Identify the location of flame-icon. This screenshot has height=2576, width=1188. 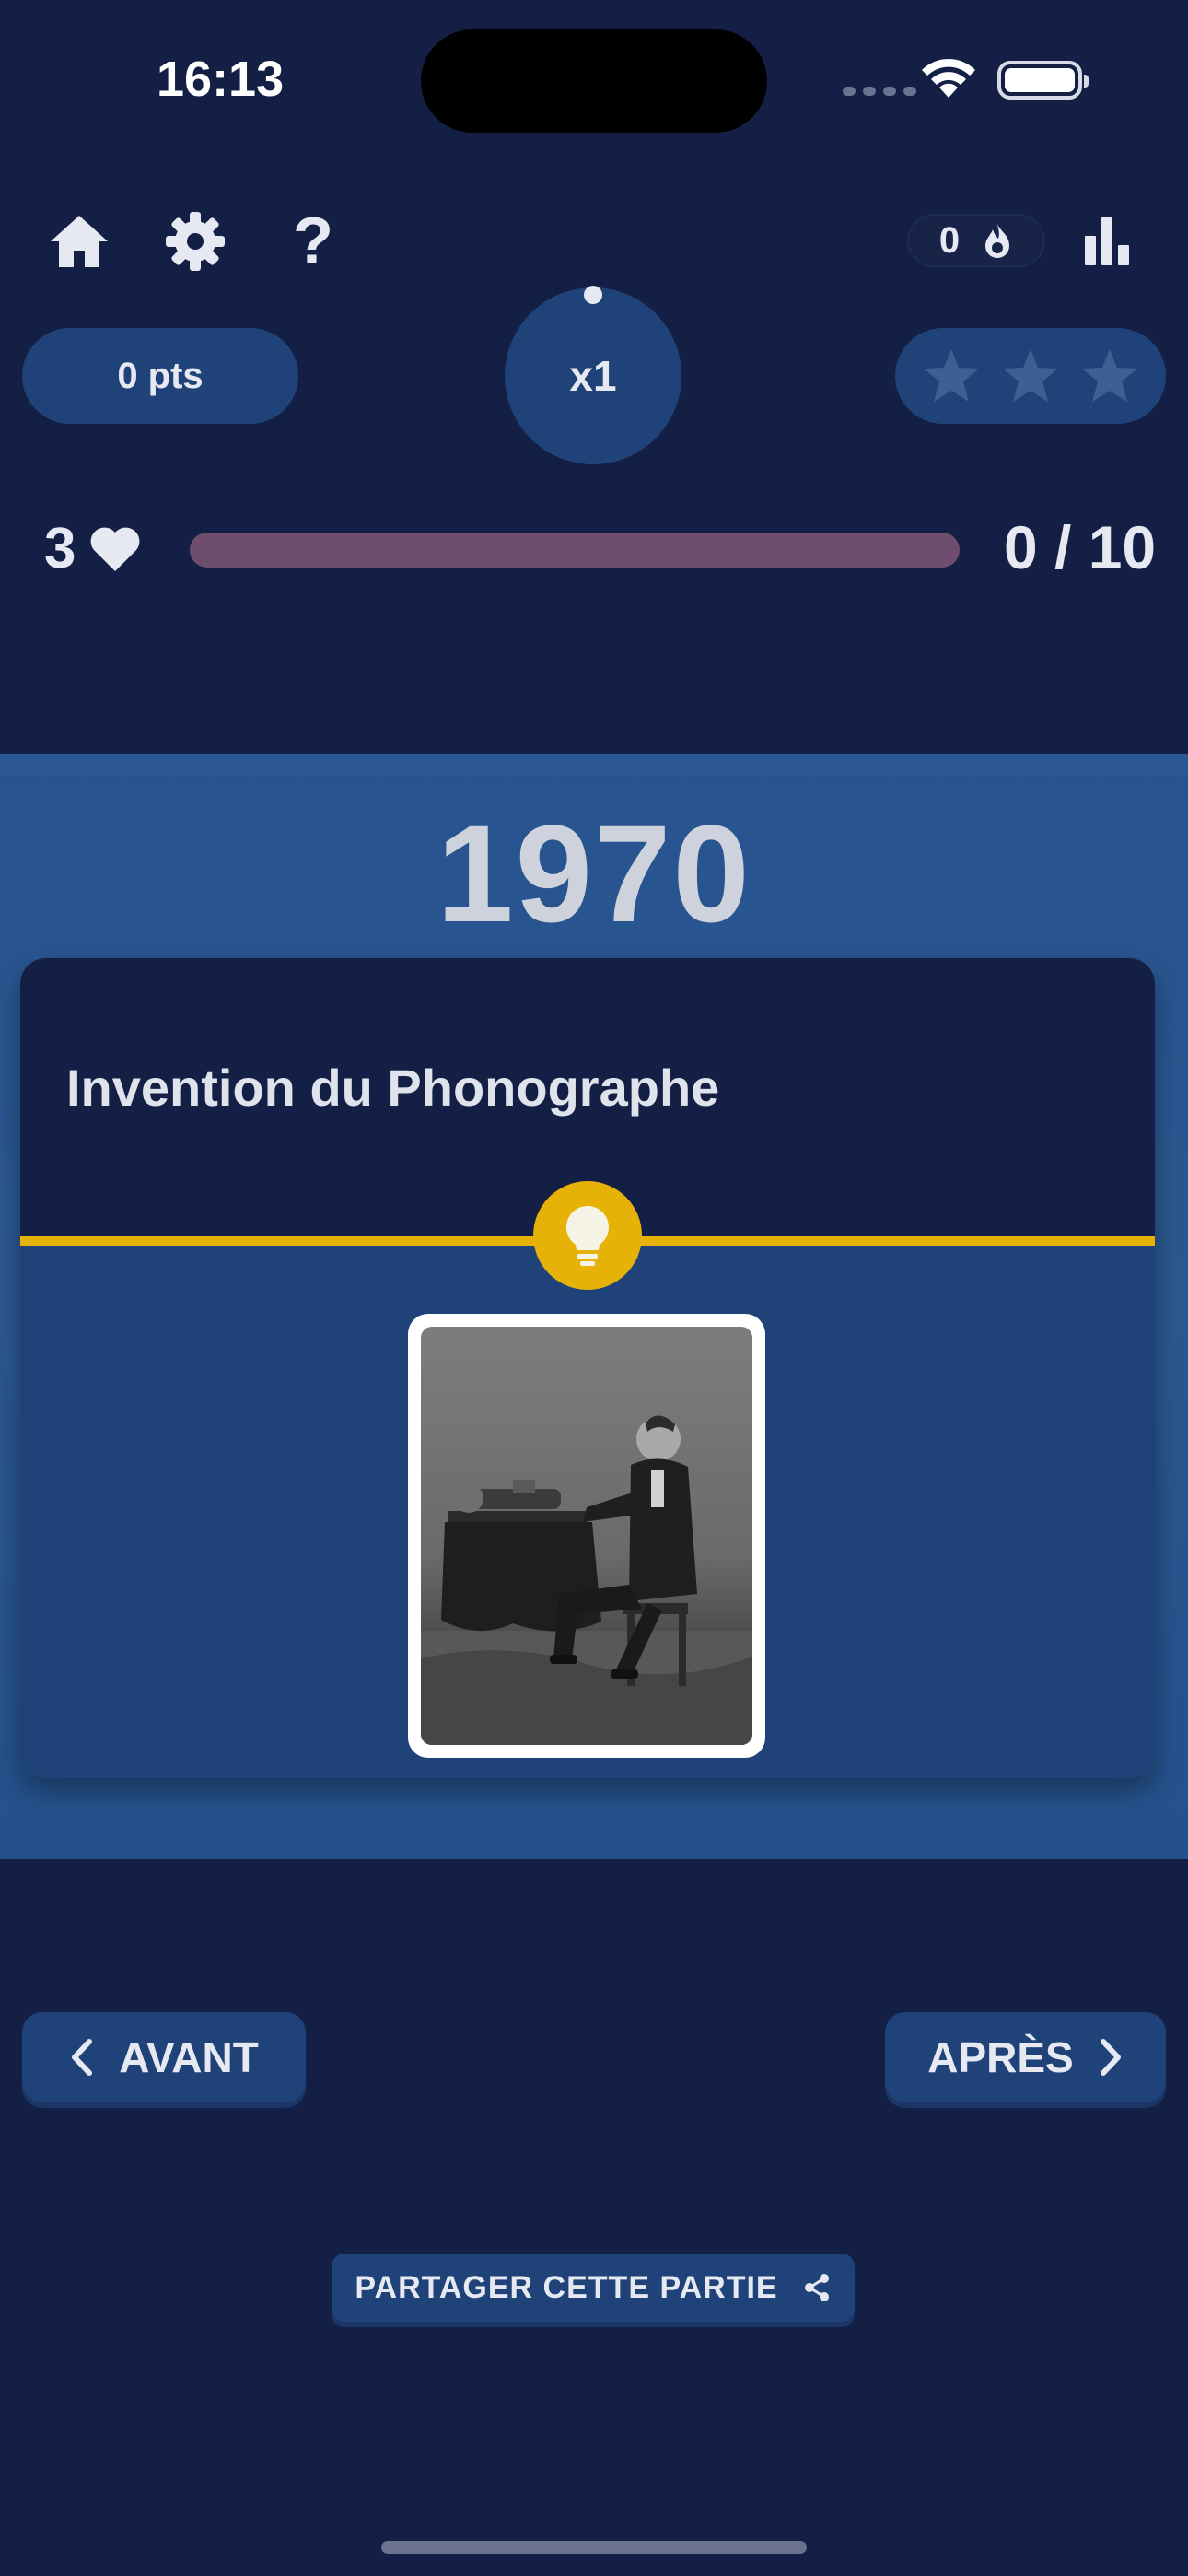
(998, 241).